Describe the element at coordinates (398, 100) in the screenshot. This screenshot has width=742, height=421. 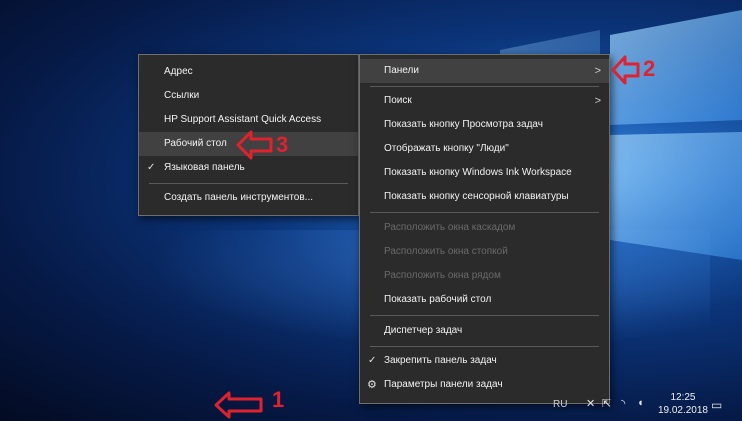
I see `menu-item-label: Поиск` at that location.